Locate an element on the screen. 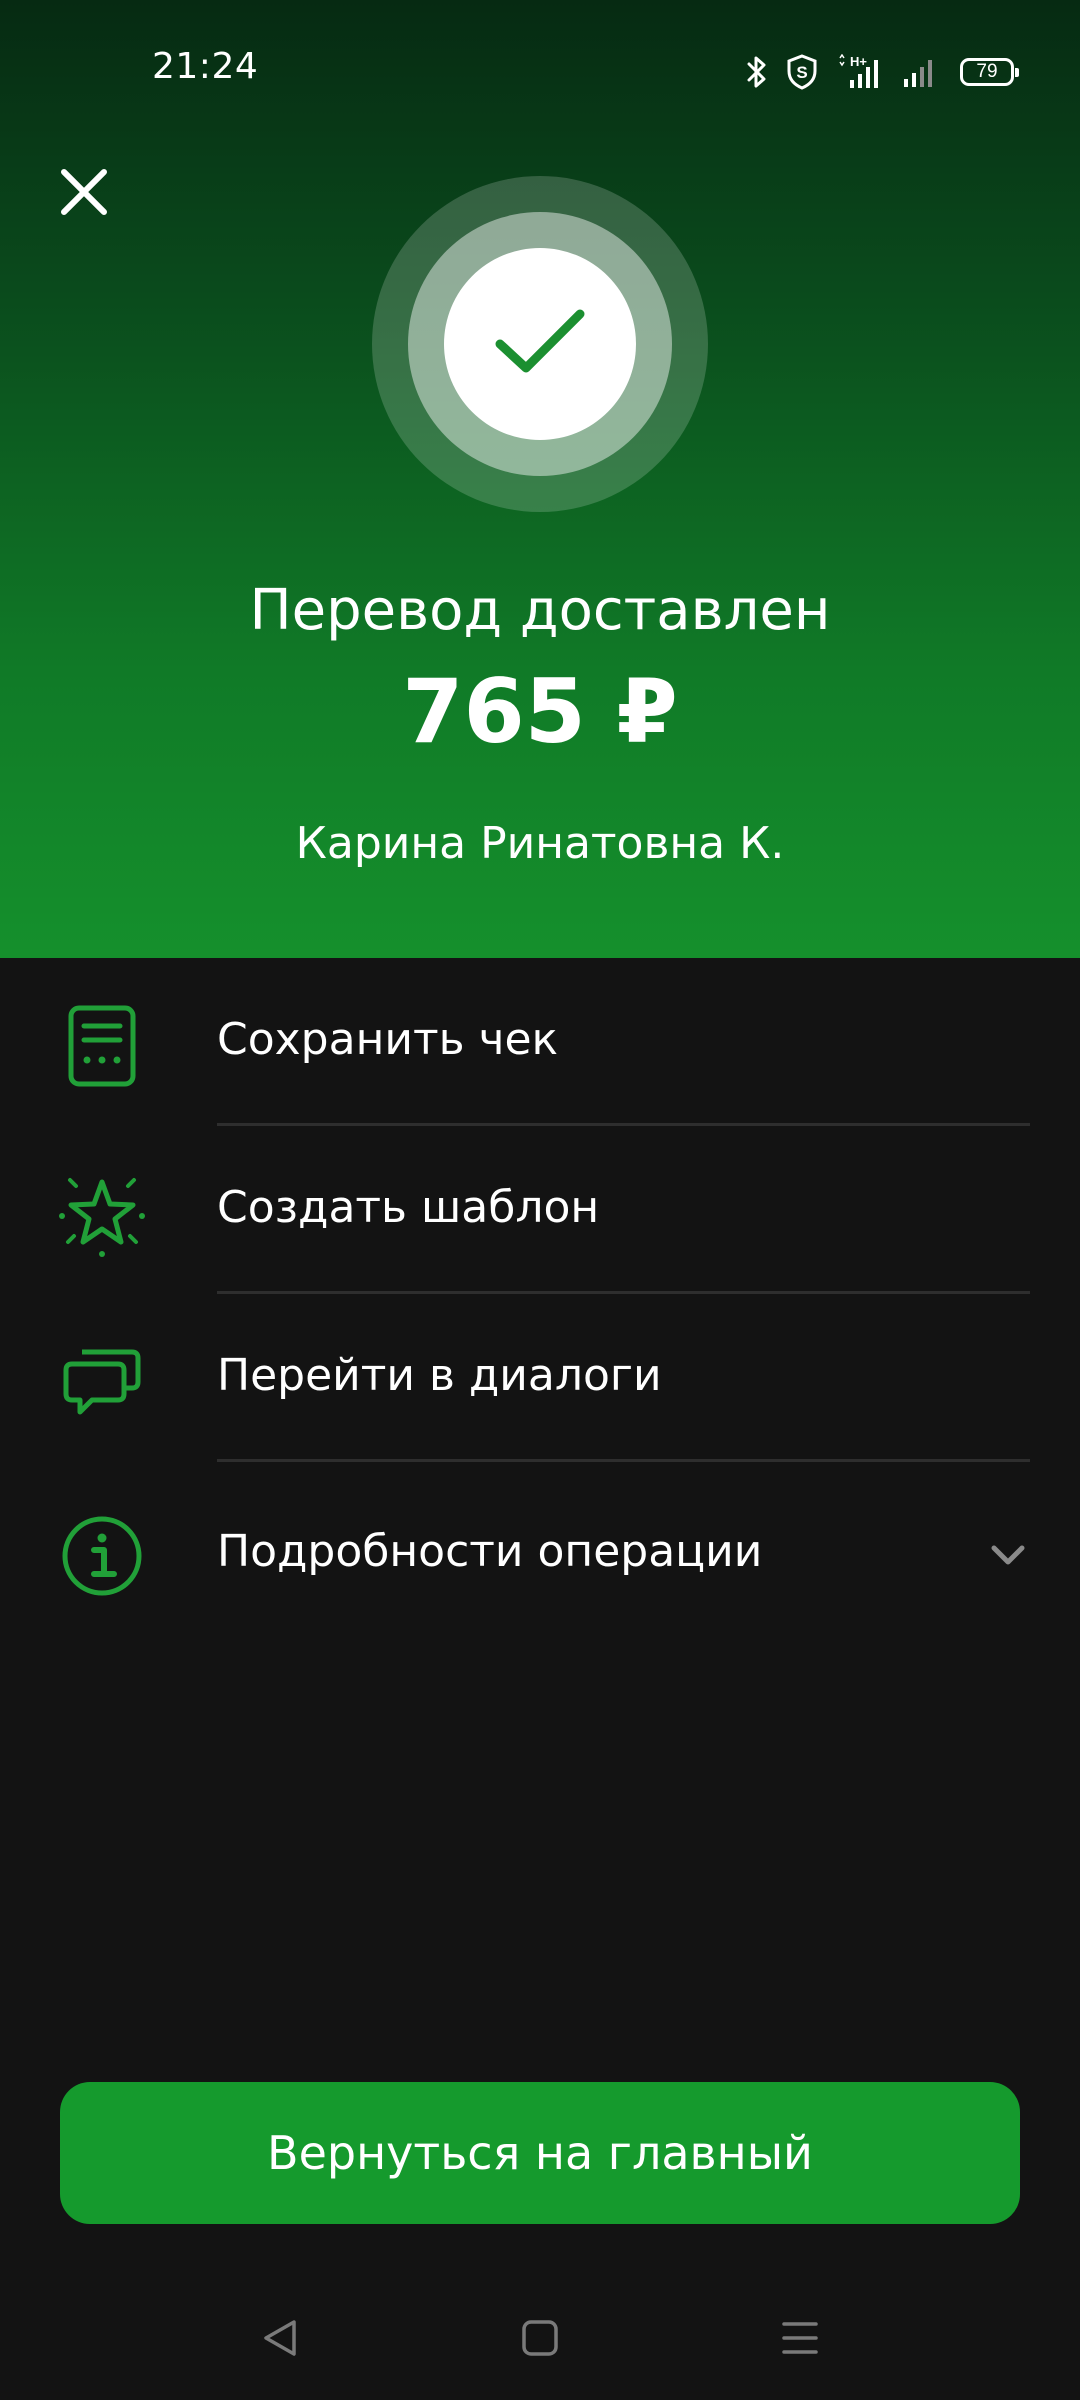 Image resolution: width=1080 pixels, height=2400 pixels. back-icon is located at coordinates (280, 2338).